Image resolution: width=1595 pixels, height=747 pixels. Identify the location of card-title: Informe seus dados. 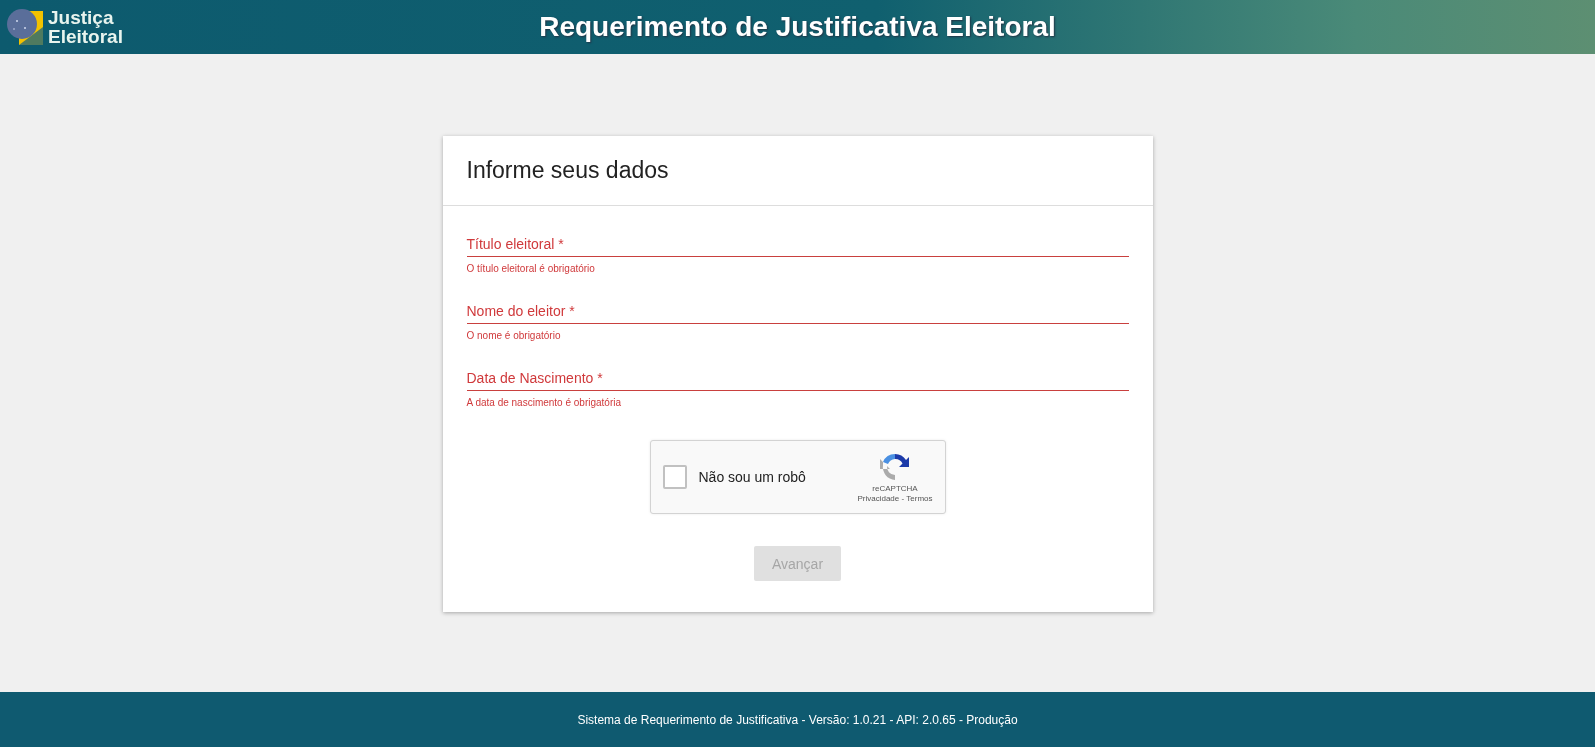
(567, 170).